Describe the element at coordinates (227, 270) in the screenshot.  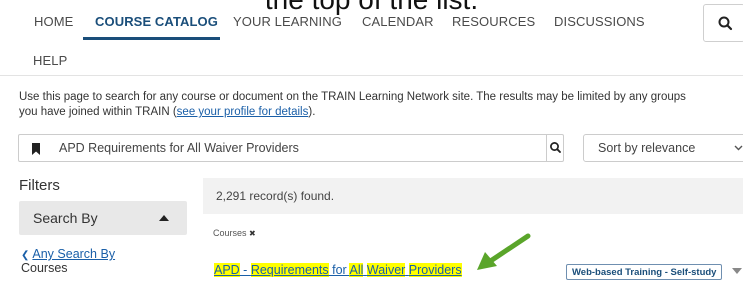
I see `result-title-part: APD` at that location.